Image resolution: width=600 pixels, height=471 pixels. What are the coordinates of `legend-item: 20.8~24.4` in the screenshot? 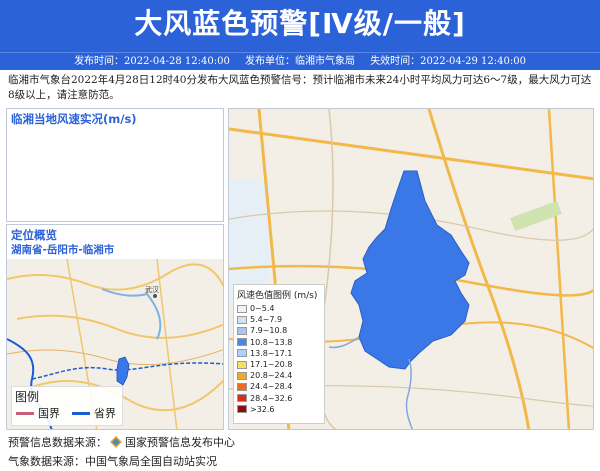 It's located at (280, 375).